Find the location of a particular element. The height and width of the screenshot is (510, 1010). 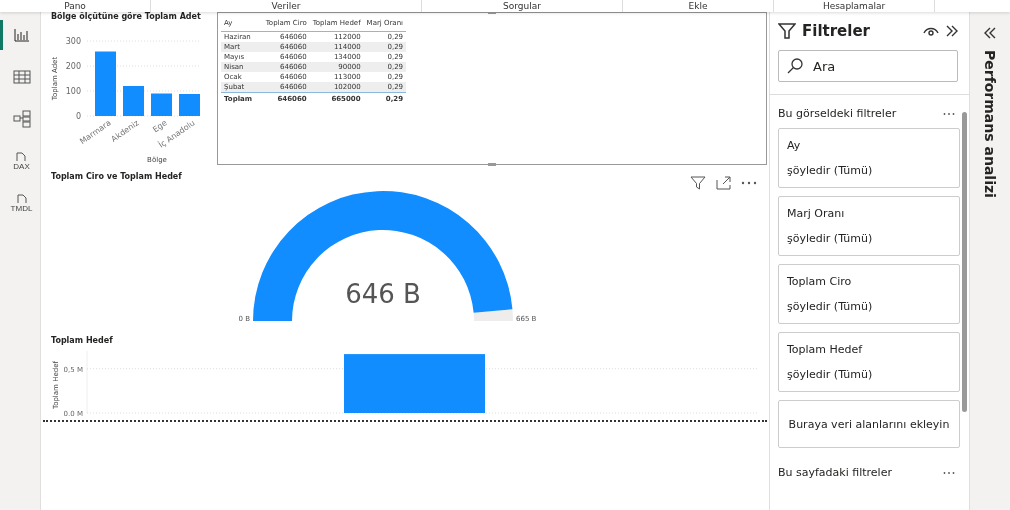

filter-card: Marj Oranı şöyledir (Tümü) is located at coordinates (869, 226).